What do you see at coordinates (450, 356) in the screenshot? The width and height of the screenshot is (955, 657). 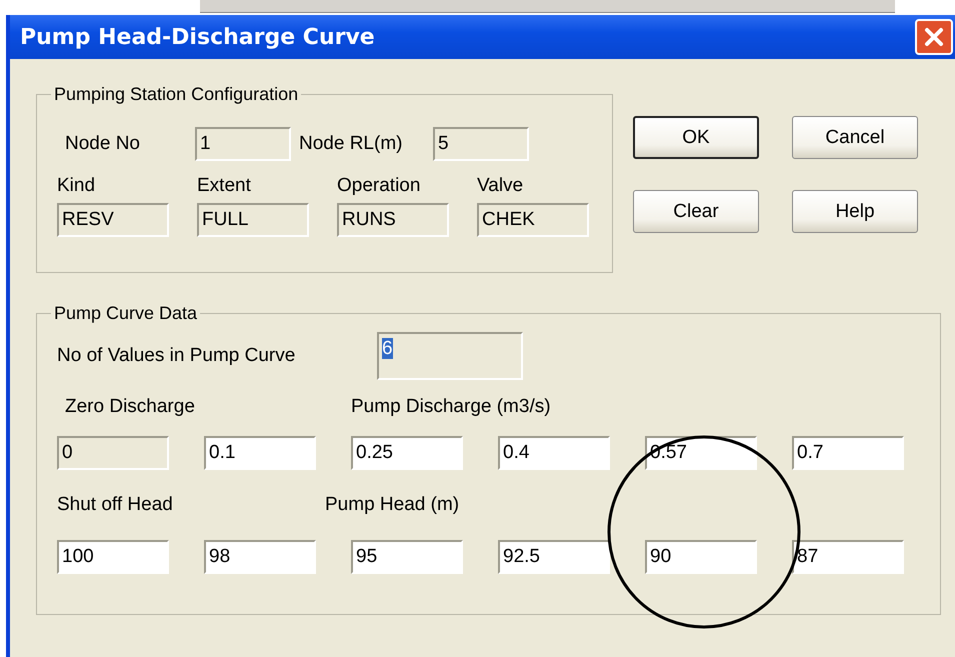 I see `text-field: 6` at bounding box center [450, 356].